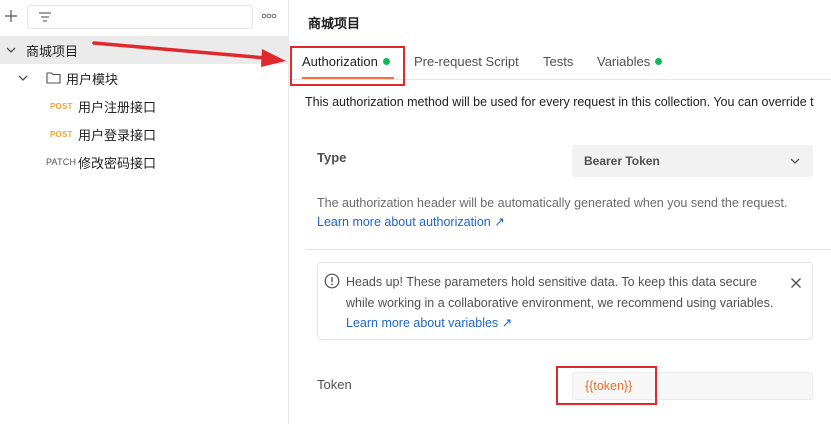 This screenshot has height=424, width=831. I want to click on request-row: POST 用户注册接口, so click(144, 106).